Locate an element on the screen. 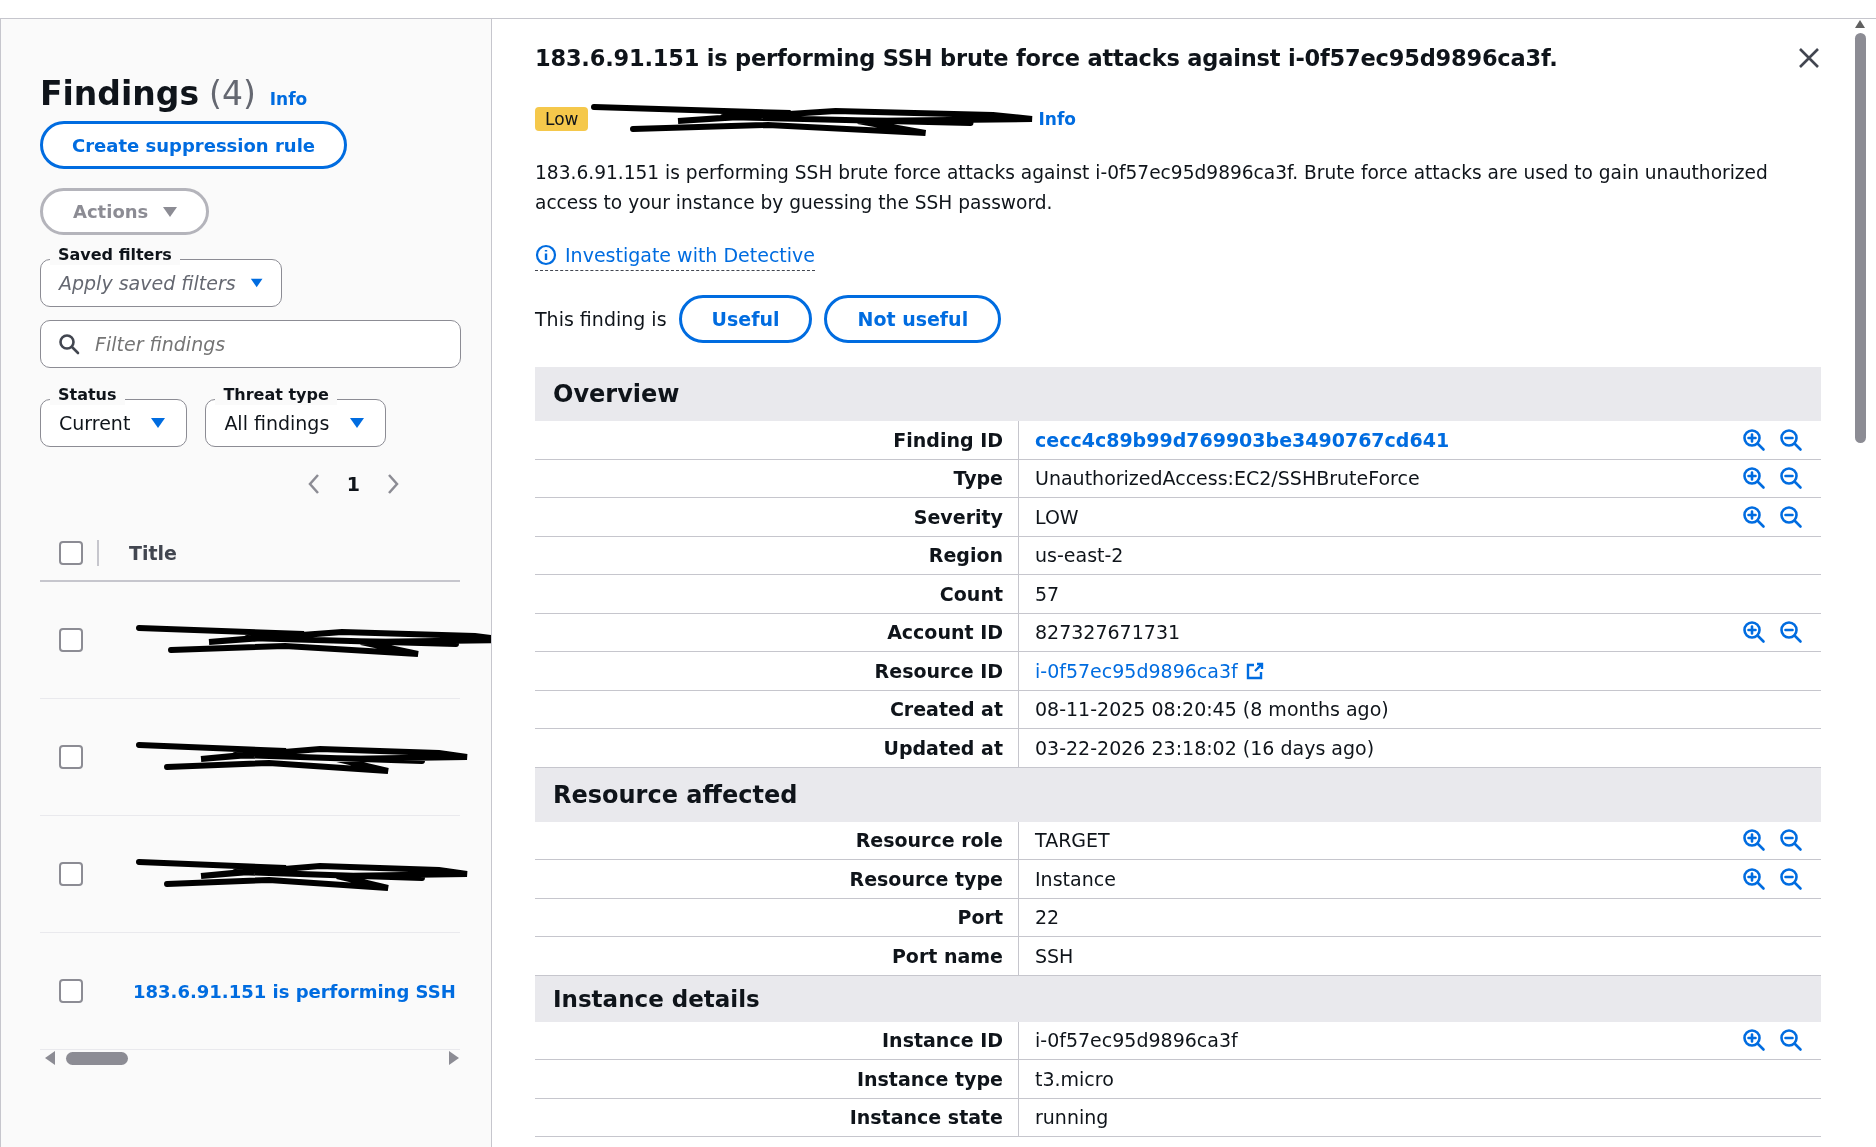 The image size is (1876, 1147). investigate-link: Investigate with Detective is located at coordinates (675, 257).